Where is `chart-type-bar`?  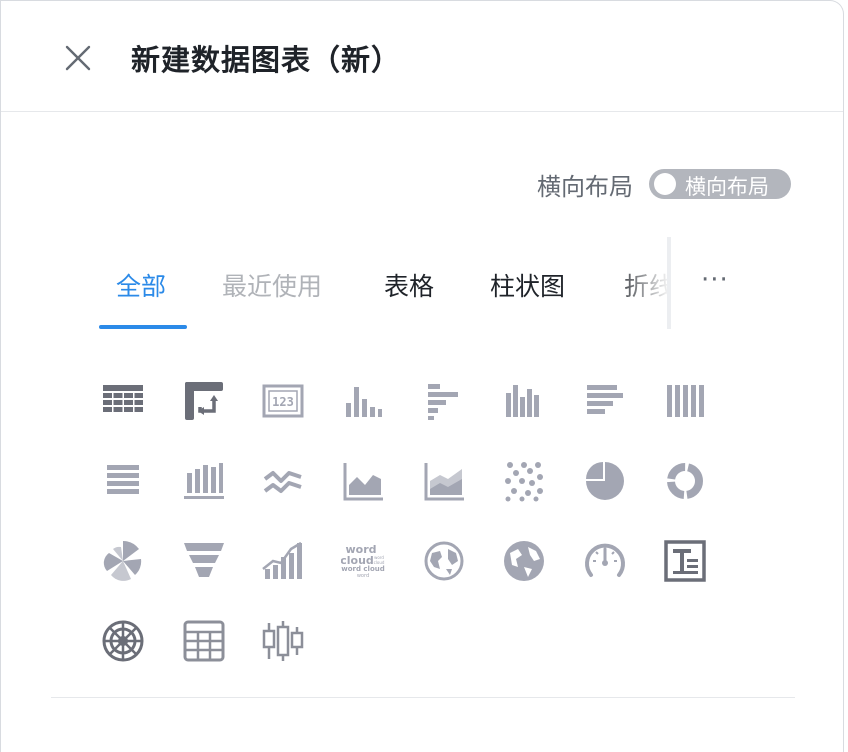 chart-type-bar is located at coordinates (363, 401).